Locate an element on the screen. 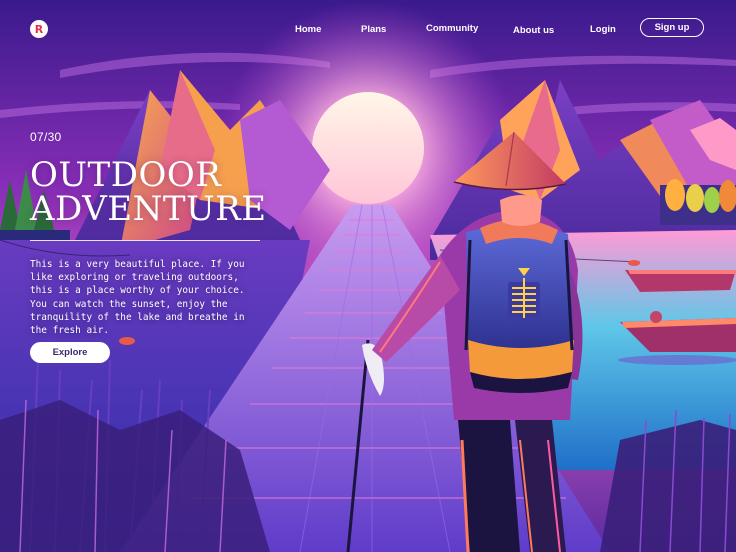  brand-logo-glyph: R is located at coordinates (39, 29).